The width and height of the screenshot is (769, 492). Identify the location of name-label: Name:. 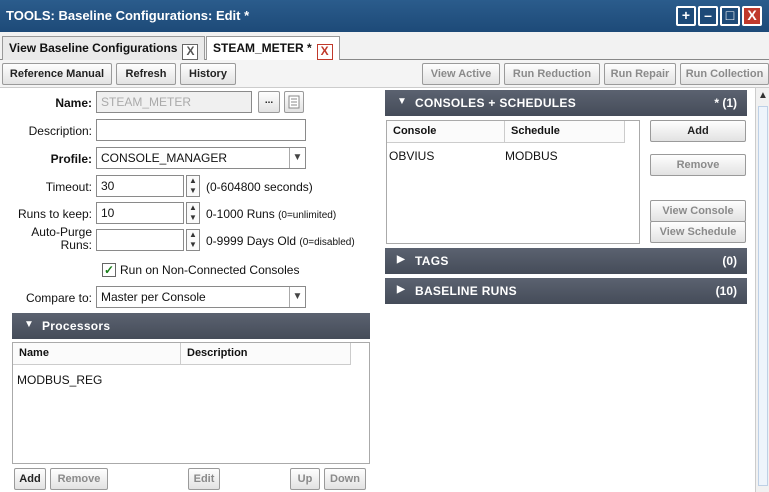
(73, 103).